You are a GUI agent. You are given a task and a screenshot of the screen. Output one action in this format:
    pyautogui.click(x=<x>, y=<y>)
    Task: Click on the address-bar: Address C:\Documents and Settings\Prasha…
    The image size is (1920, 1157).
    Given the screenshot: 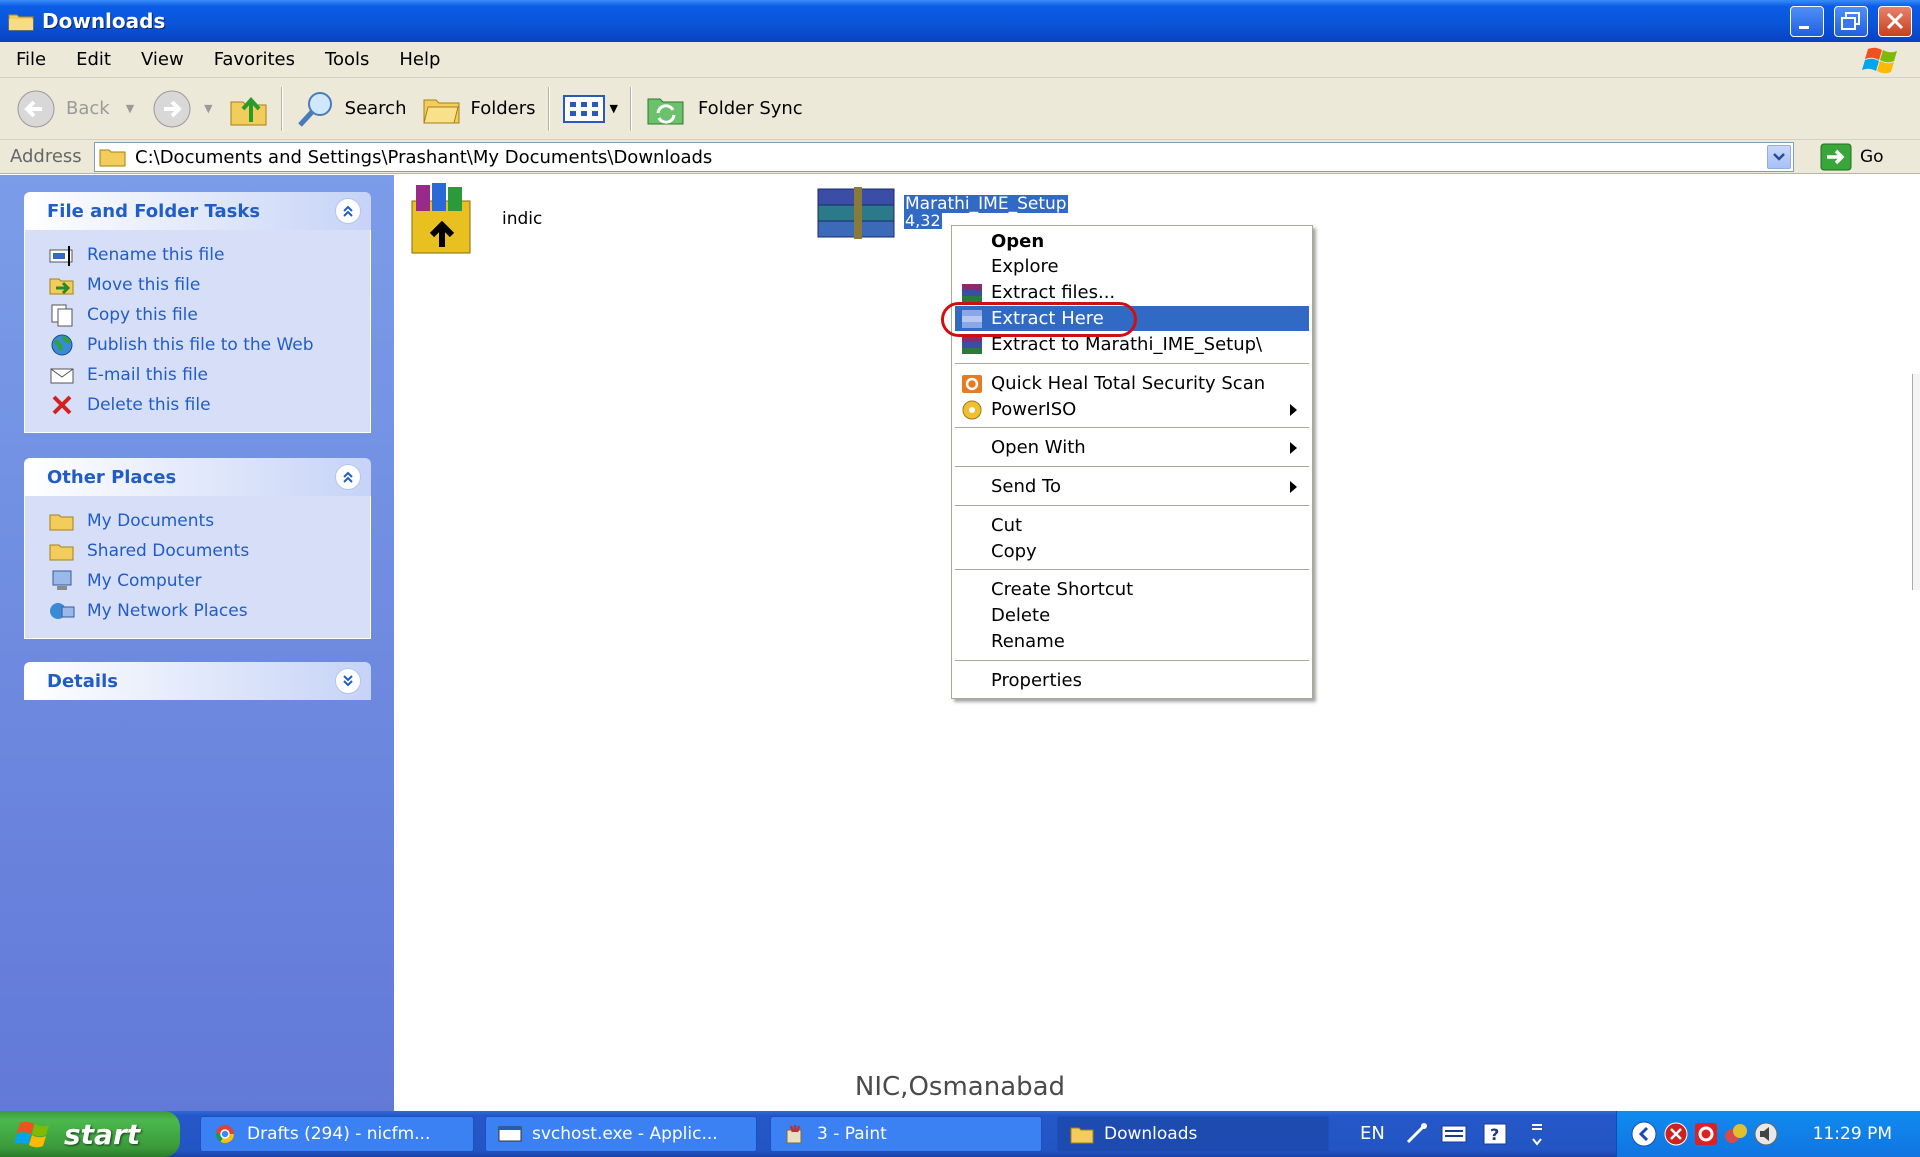 What is the action you would take?
    pyautogui.click(x=960, y=157)
    